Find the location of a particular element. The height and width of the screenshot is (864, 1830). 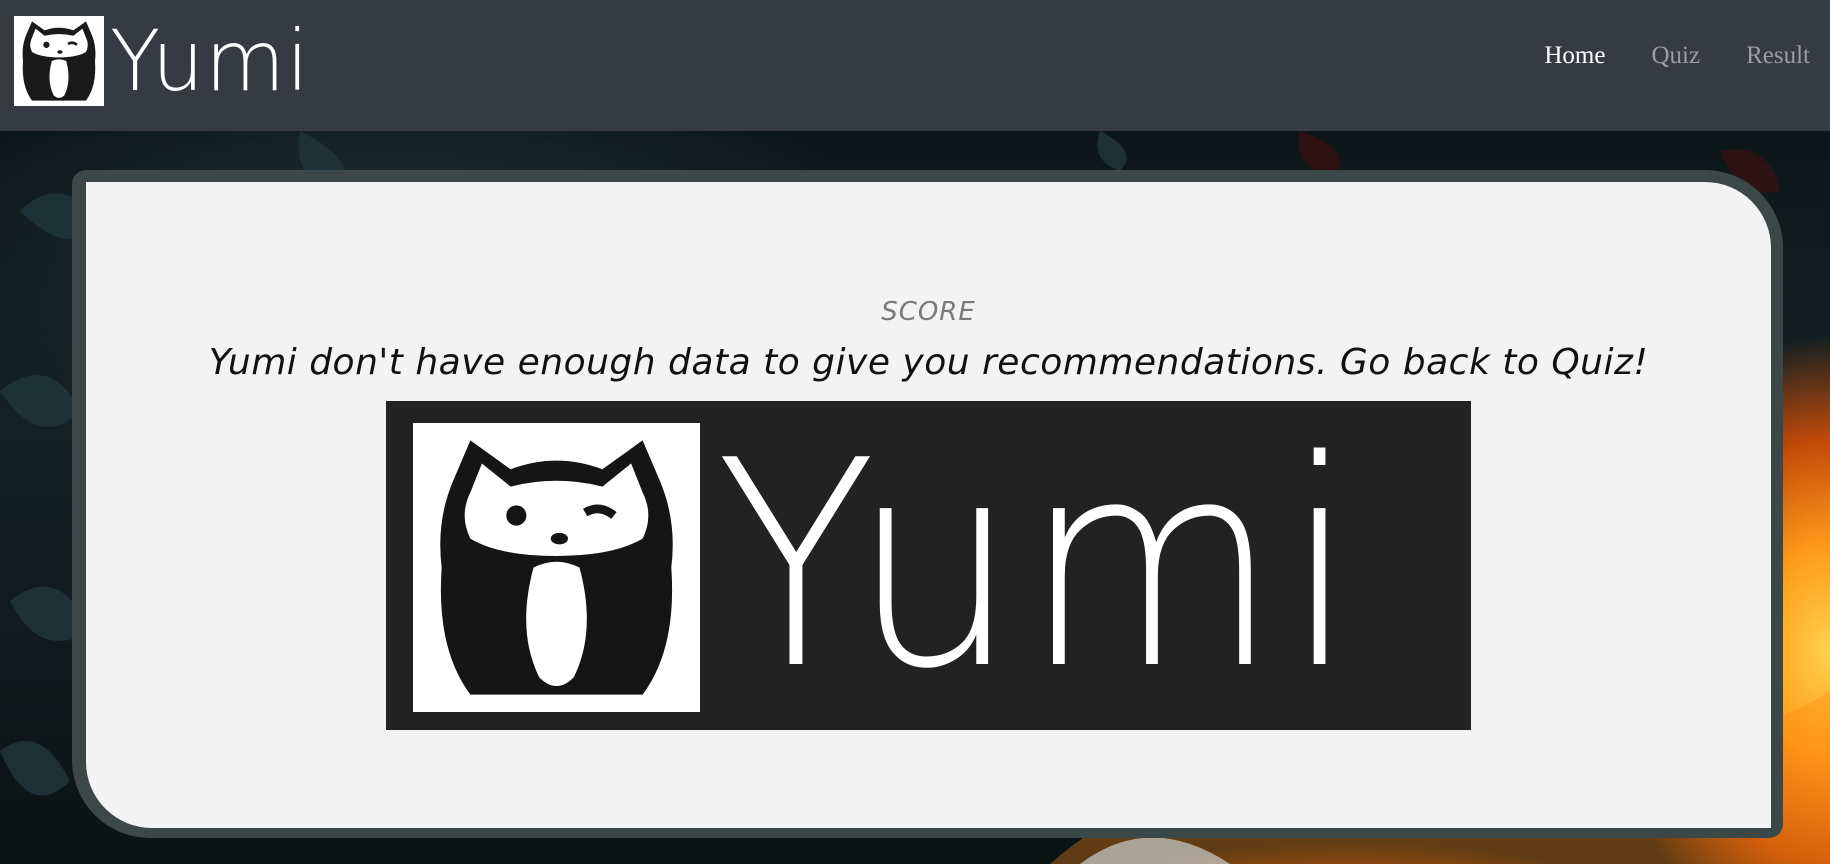

nav-home-link: Home is located at coordinates (1574, 56).